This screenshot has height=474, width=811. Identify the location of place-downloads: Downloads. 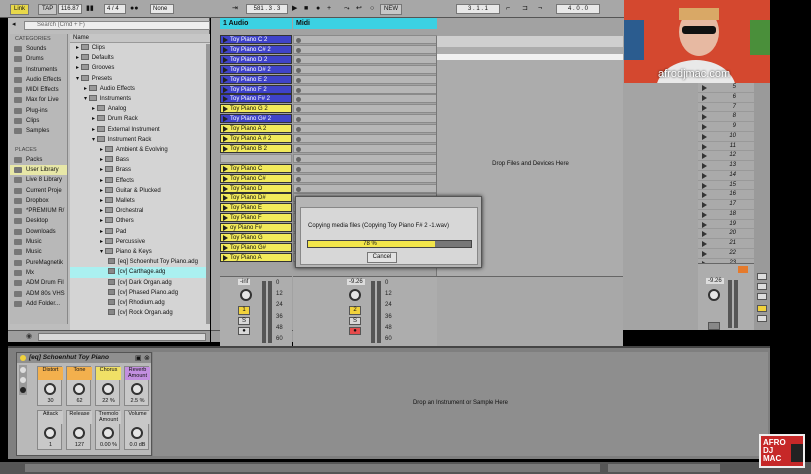
(38, 232).